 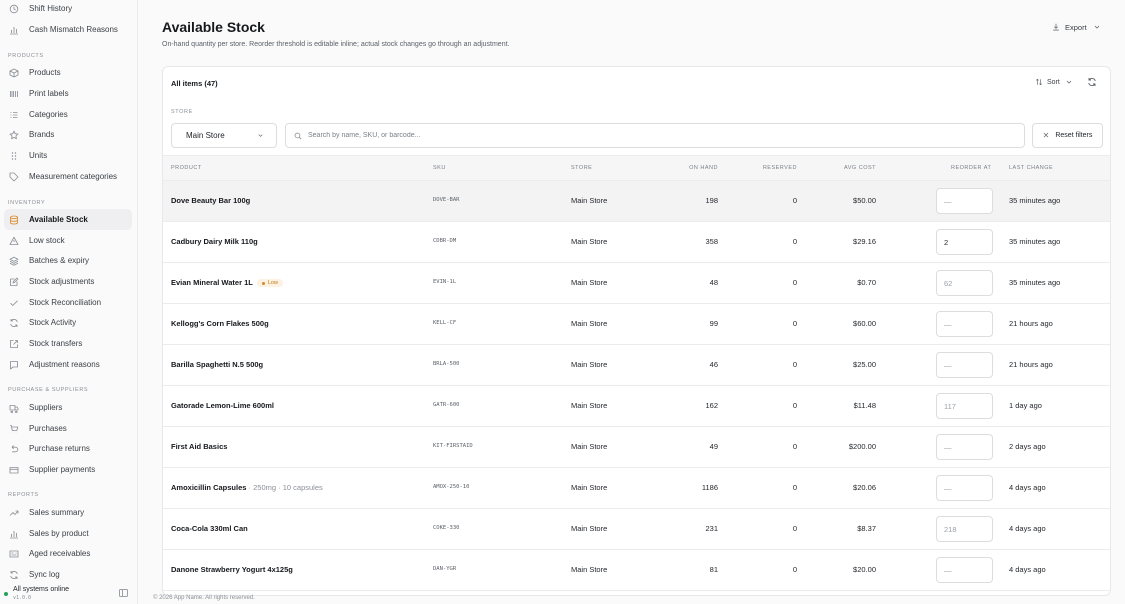 I want to click on product-name-text: Gatorade Lemon-Lime 600ml, so click(x=222, y=405).